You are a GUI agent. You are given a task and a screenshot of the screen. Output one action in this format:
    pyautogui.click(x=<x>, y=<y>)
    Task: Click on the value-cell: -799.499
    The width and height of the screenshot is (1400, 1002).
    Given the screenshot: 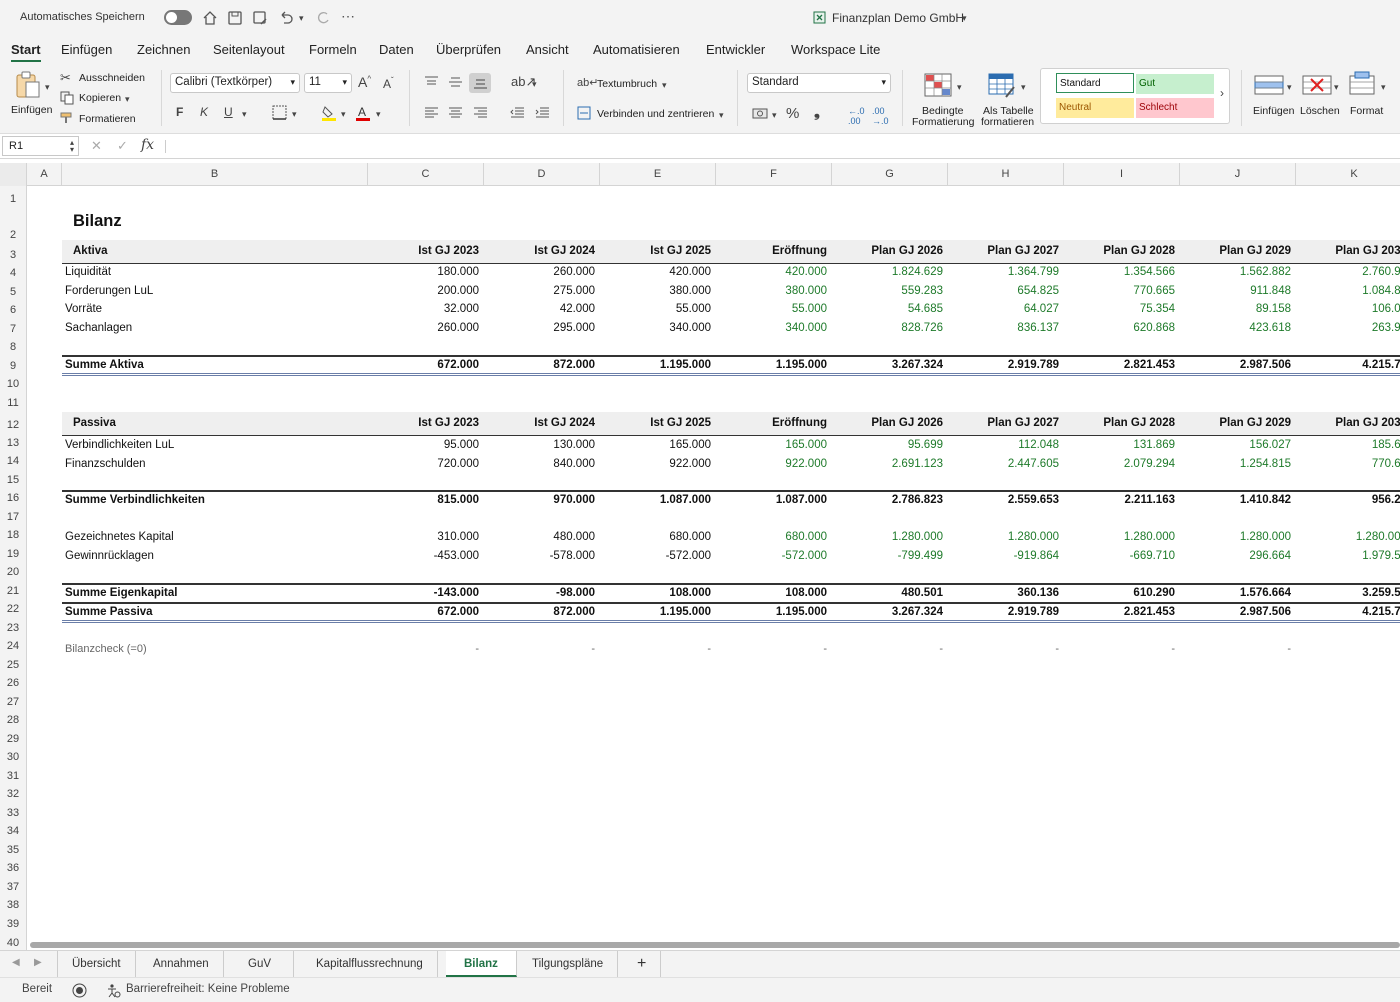 What is the action you would take?
    pyautogui.click(x=887, y=556)
    